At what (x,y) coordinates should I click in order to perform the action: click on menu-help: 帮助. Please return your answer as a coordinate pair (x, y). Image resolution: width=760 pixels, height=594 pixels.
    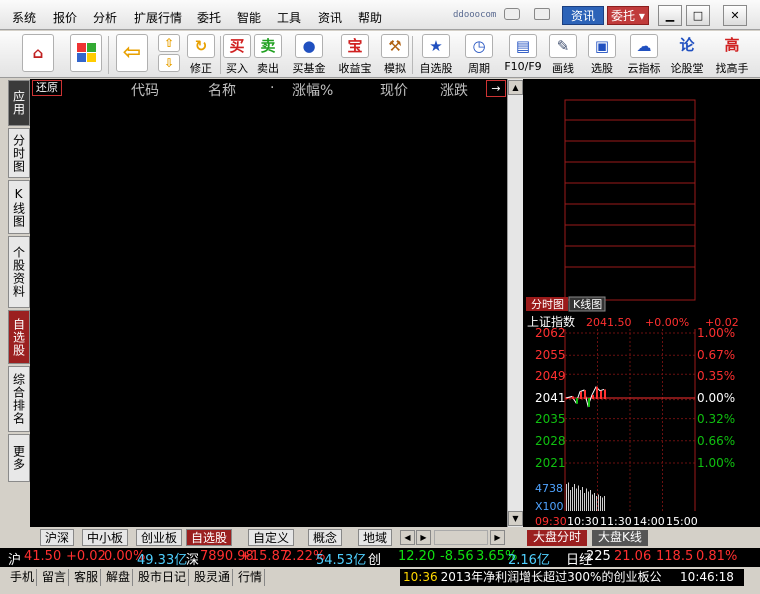
    Looking at the image, I should click on (370, 17).